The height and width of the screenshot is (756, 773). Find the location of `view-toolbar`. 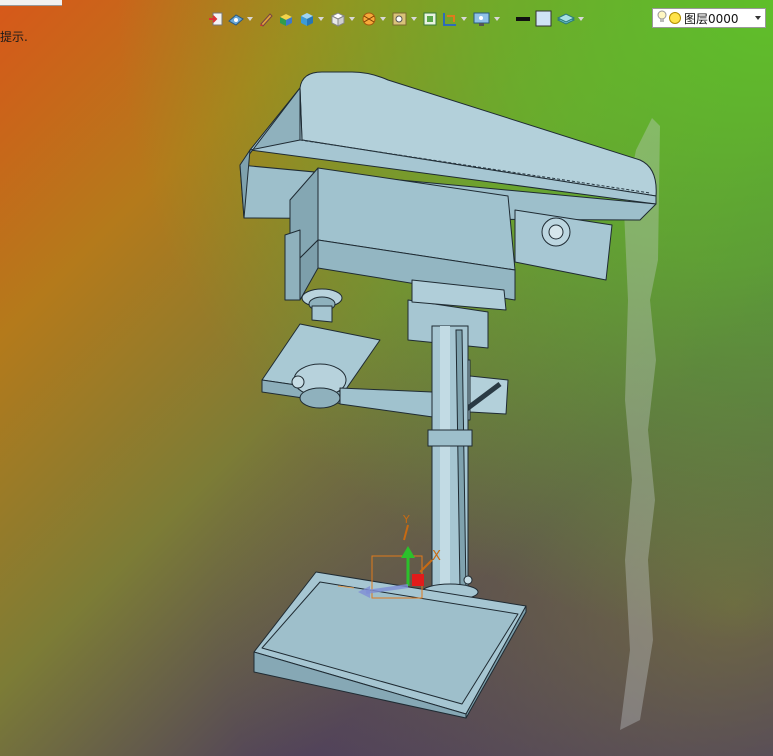

view-toolbar is located at coordinates (397, 19).